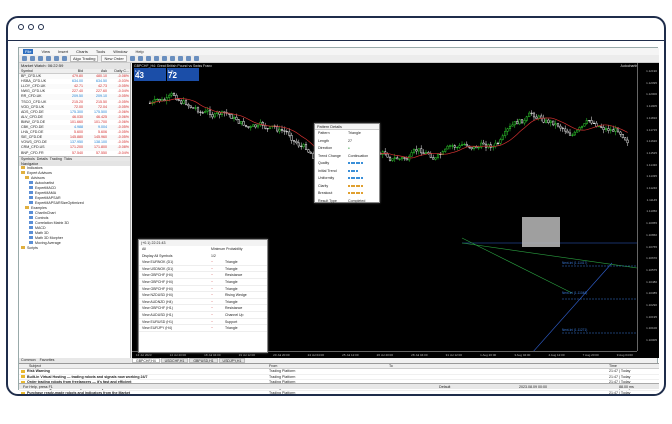 The image size is (672, 424). I want to click on candle-chart-icon, so click(140, 58).